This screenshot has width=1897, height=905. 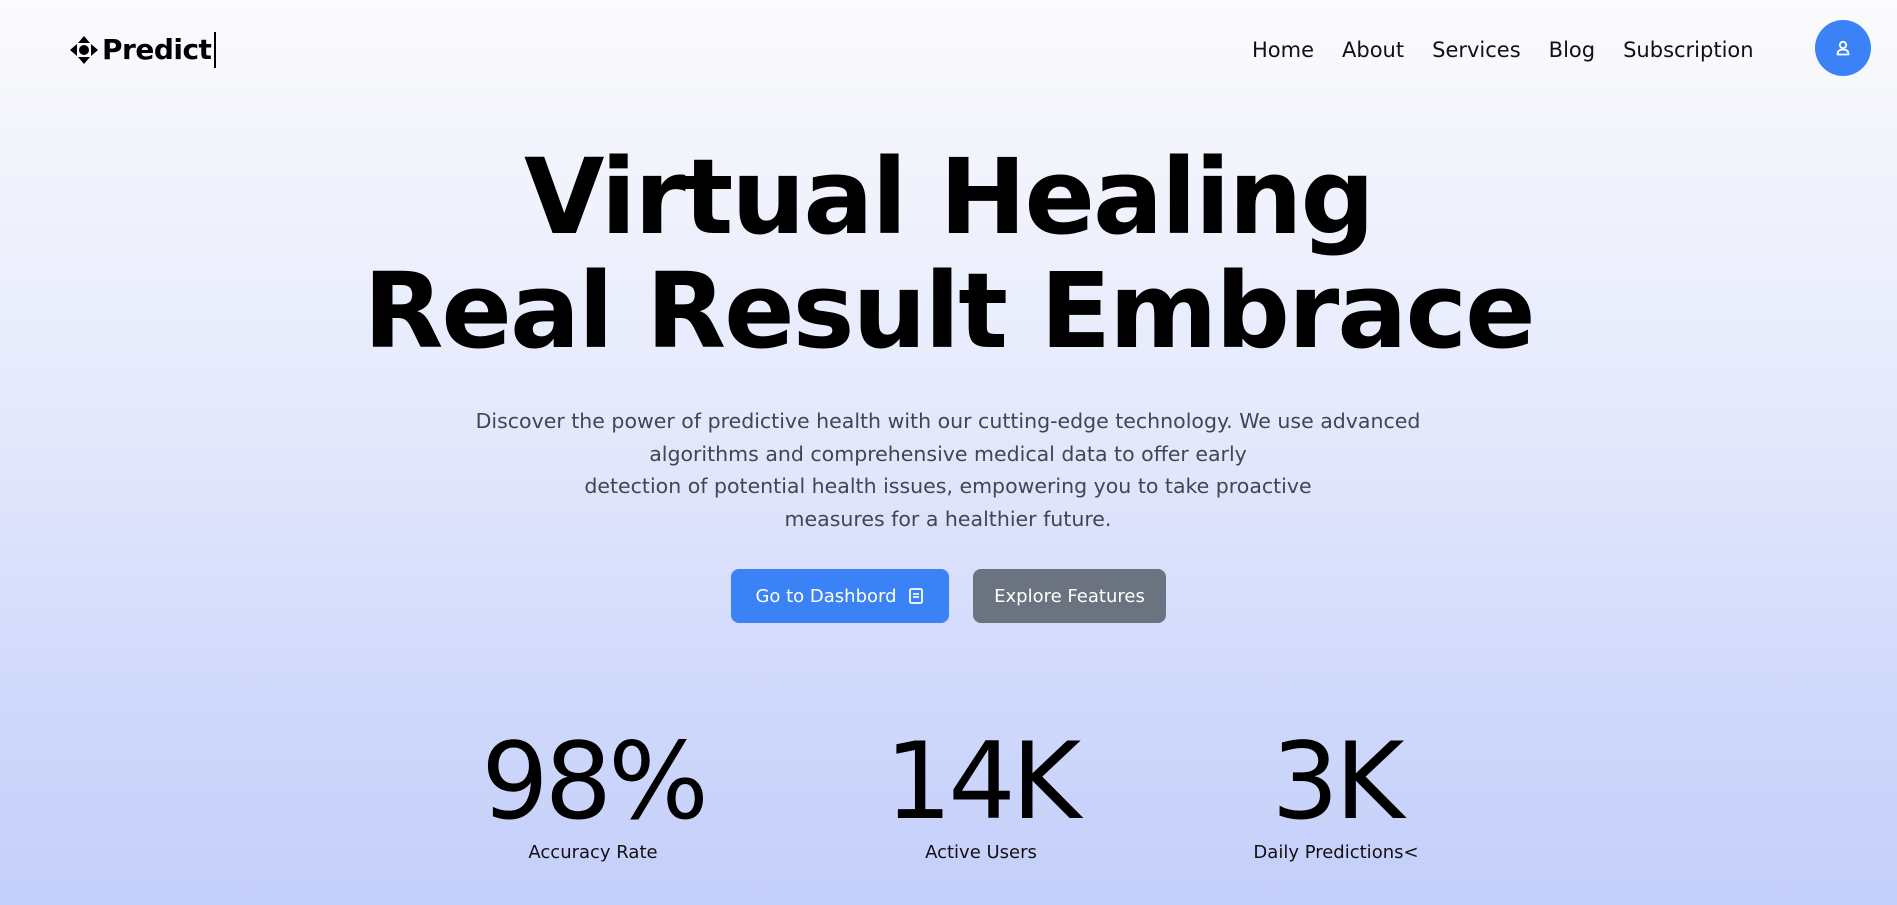 I want to click on hero-title-line-1: Virtual Healing, so click(x=949, y=197).